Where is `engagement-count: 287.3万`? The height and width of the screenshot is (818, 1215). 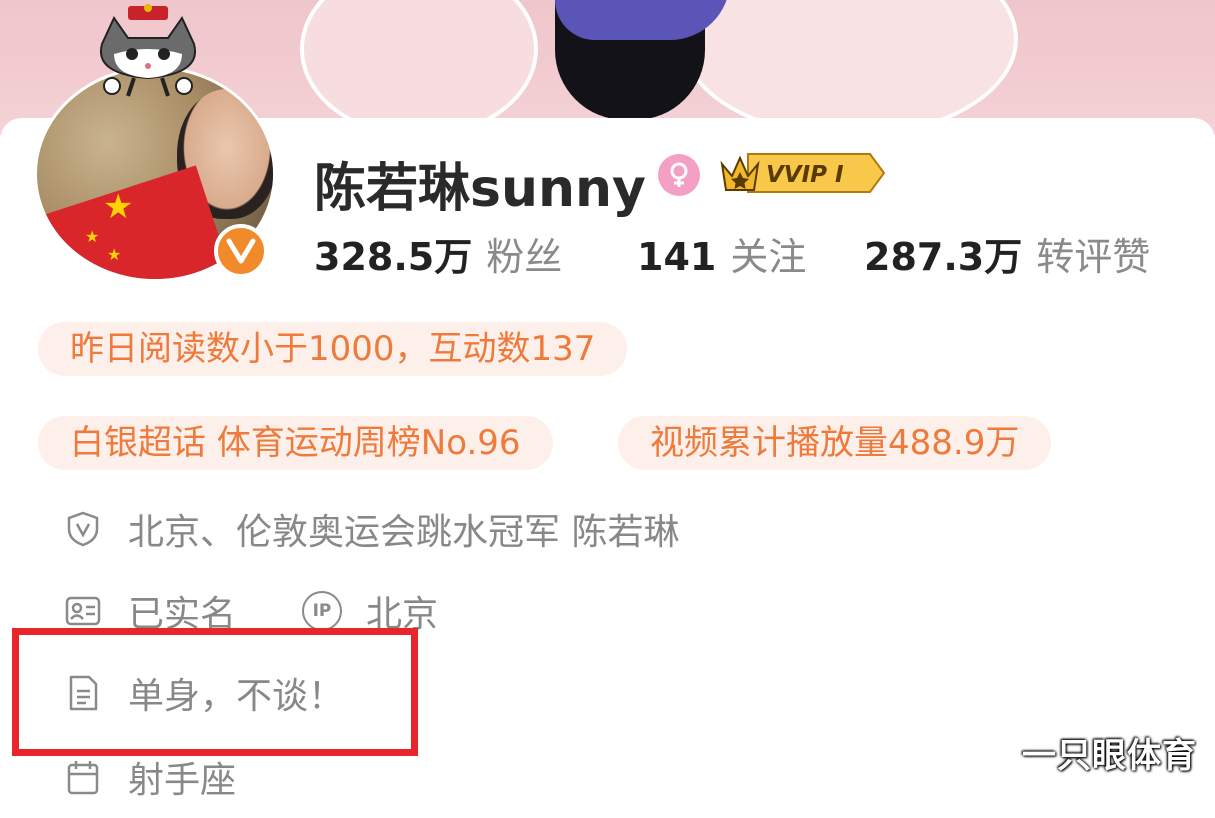
engagement-count: 287.3万 is located at coordinates (943, 257).